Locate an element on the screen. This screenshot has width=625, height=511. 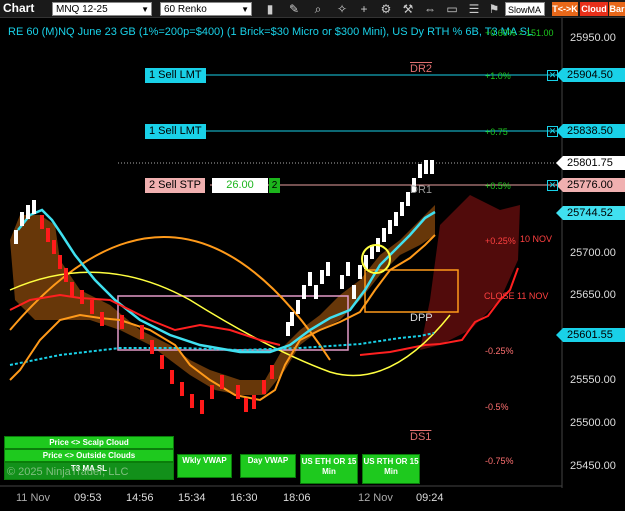
indicator-select: SlowMA is located at coordinates (525, 9).